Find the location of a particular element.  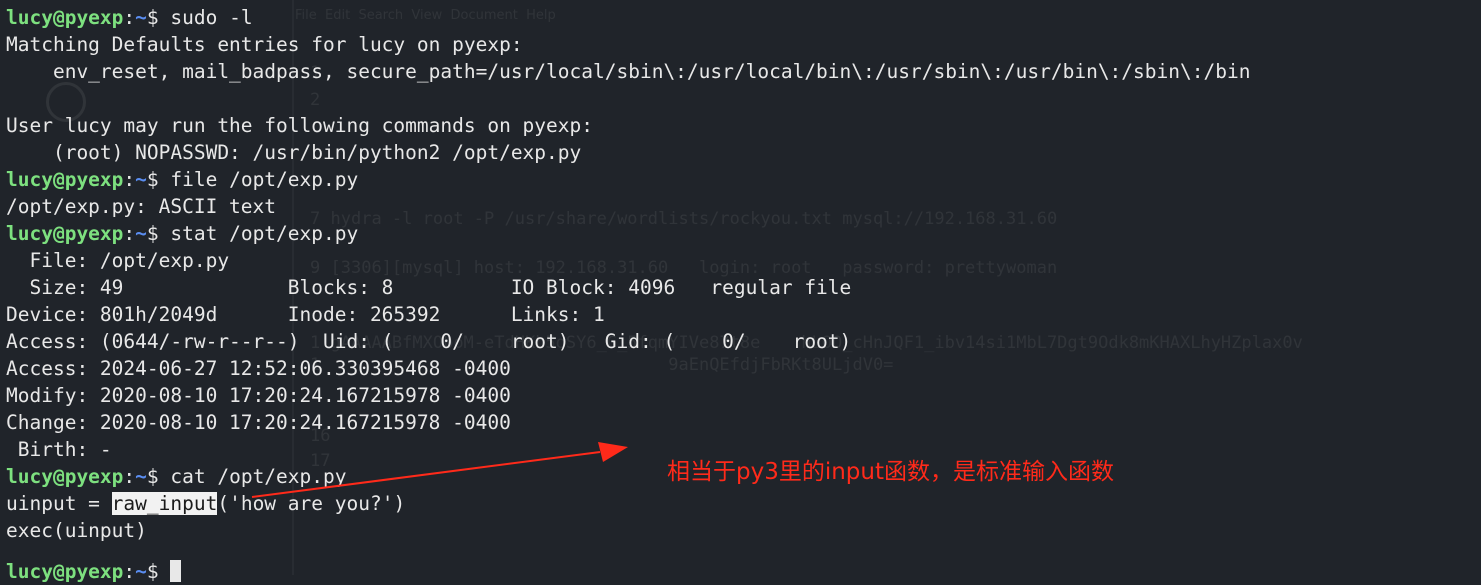

annotation-arrow-icon is located at coordinates (439, 470).